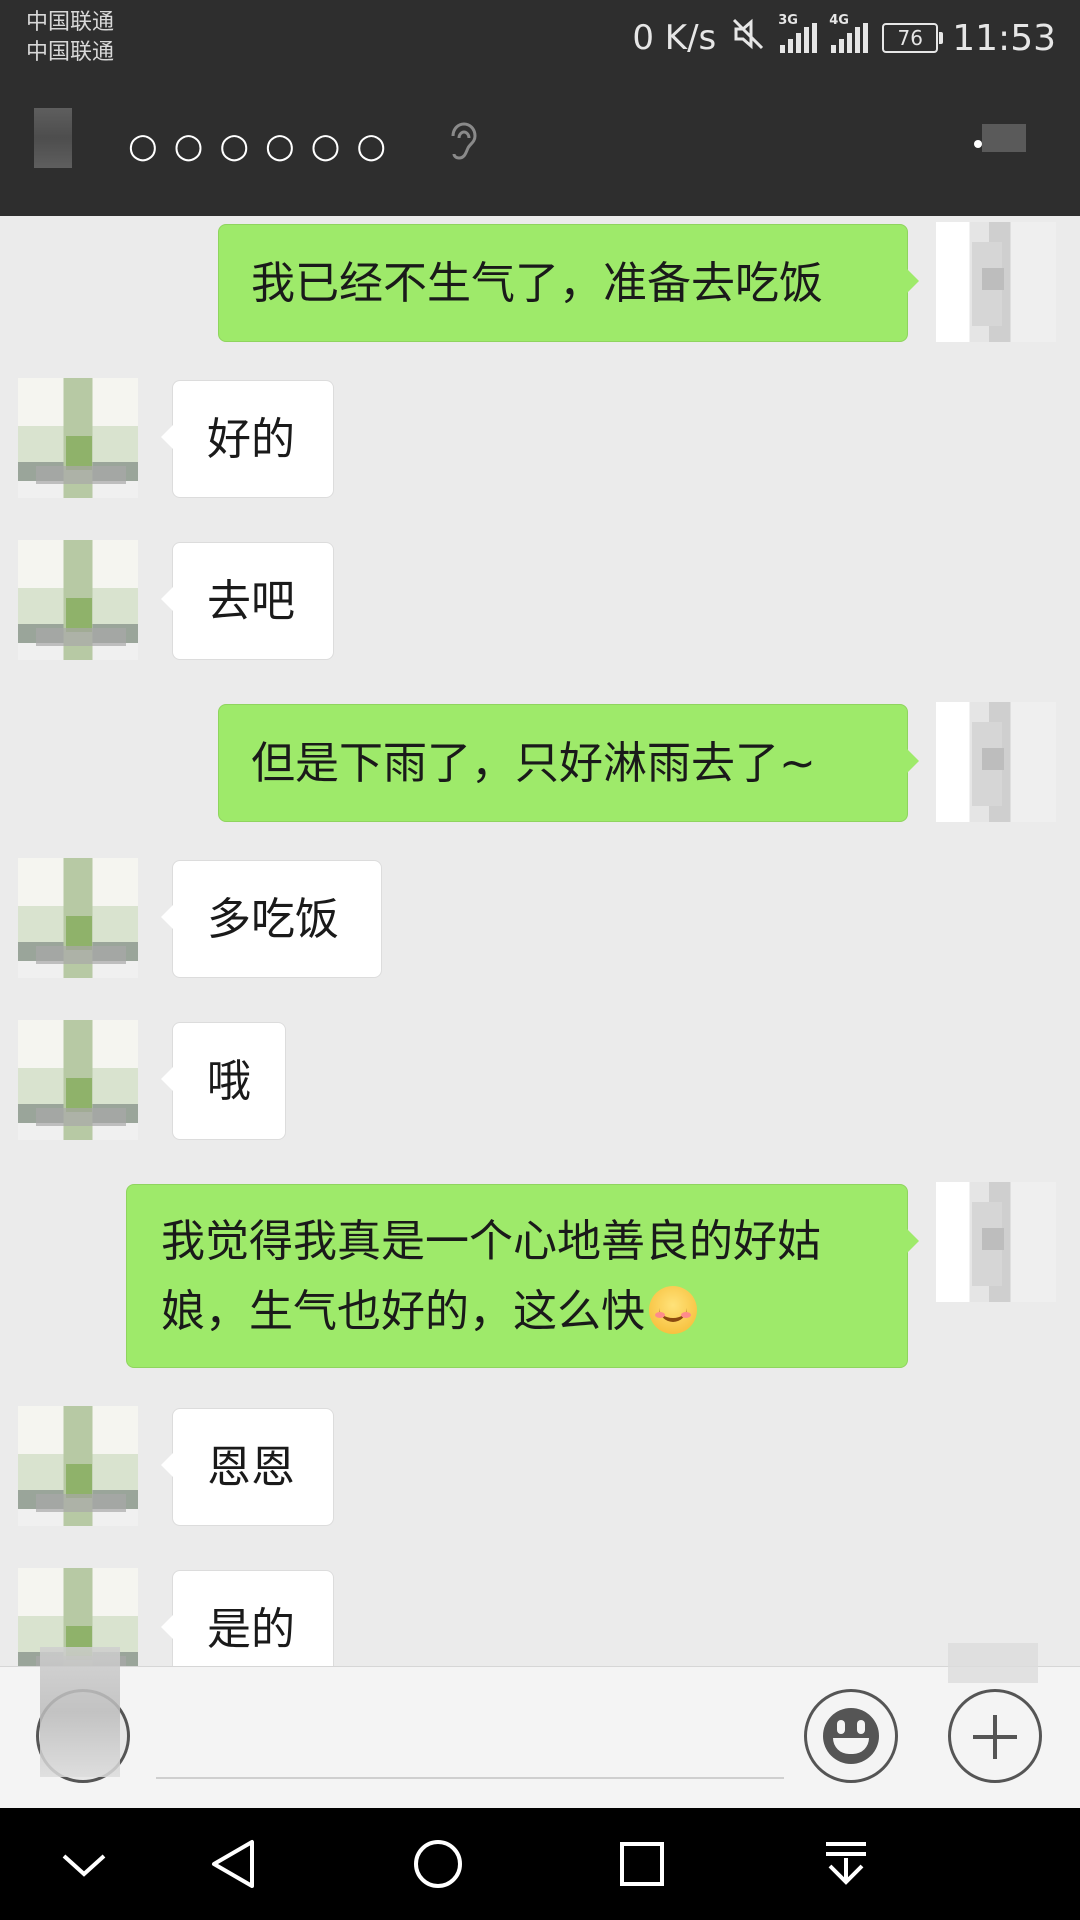  Describe the element at coordinates (540, 921) in the screenshot. I see `message-row: 多吃饭` at that location.